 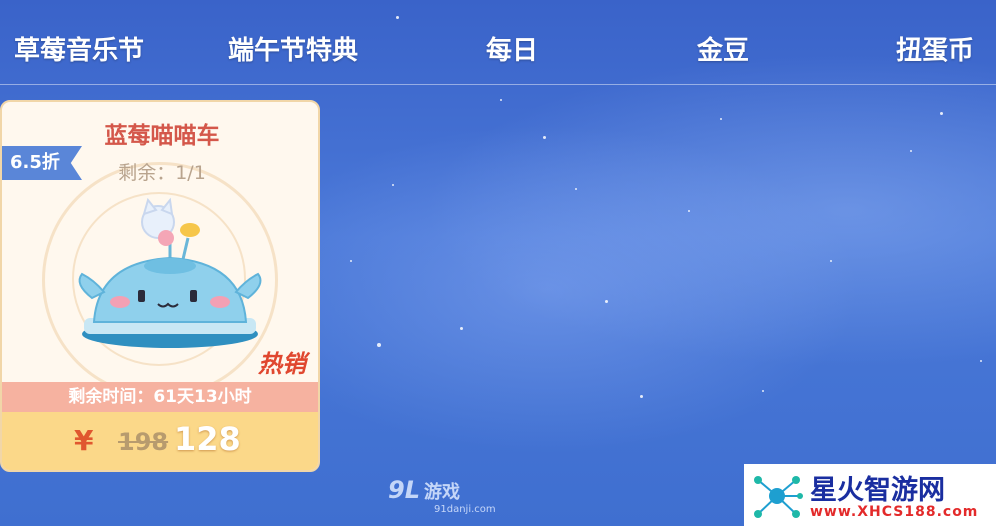 I want to click on sale-price: 128, so click(x=207, y=439).